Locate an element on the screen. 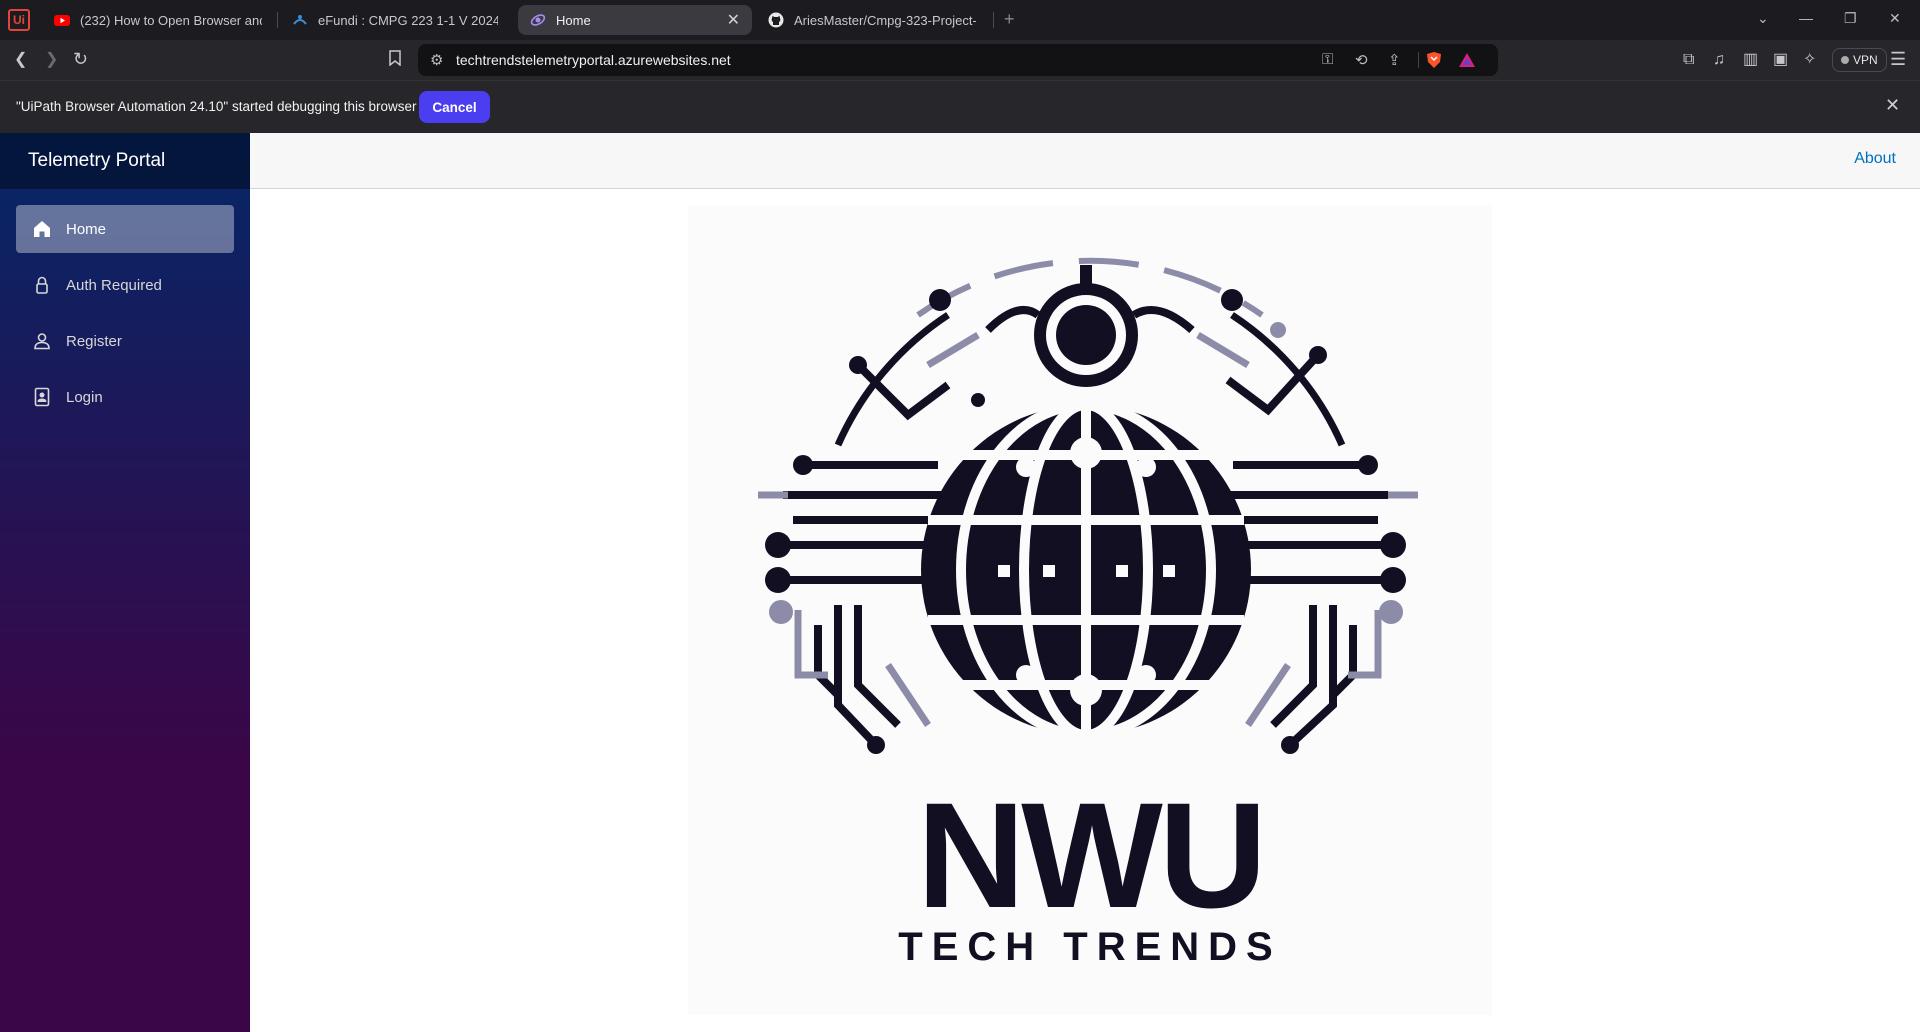 This screenshot has width=1920, height=1032. sidebar-item-label: Register is located at coordinates (94, 341).